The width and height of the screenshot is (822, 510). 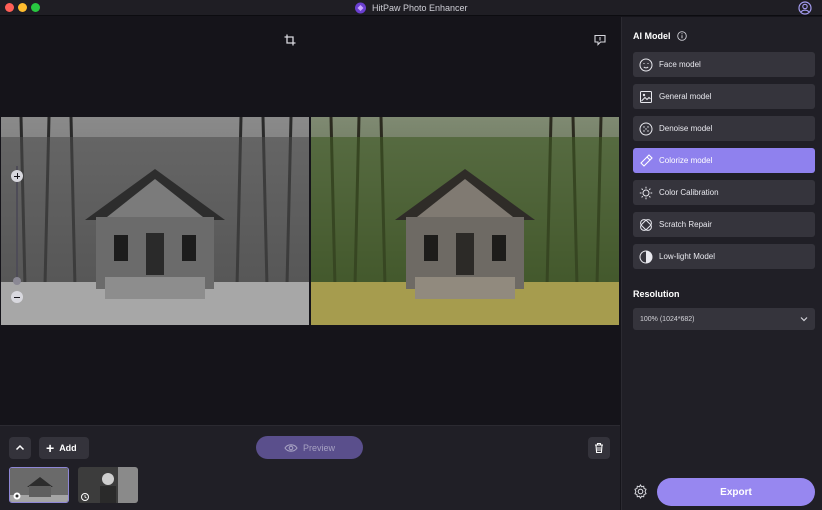 What do you see at coordinates (290, 40) in the screenshot?
I see `crop-icon` at bounding box center [290, 40].